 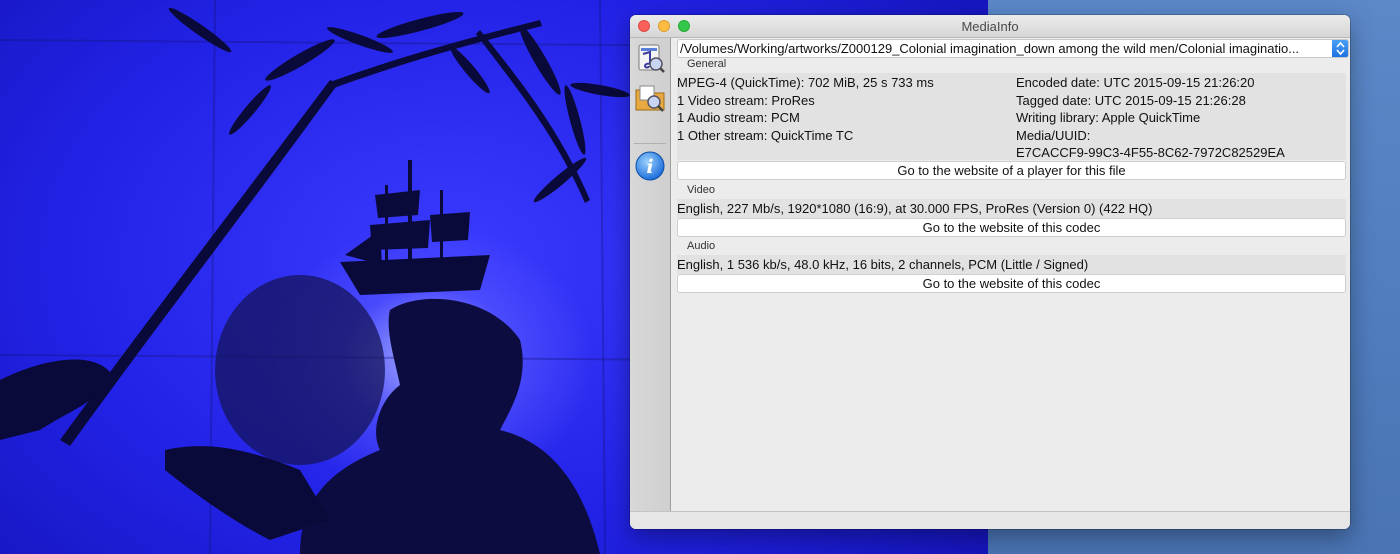 What do you see at coordinates (1011, 227) in the screenshot?
I see `video-codec-website-button: Go to the website of this codec` at bounding box center [1011, 227].